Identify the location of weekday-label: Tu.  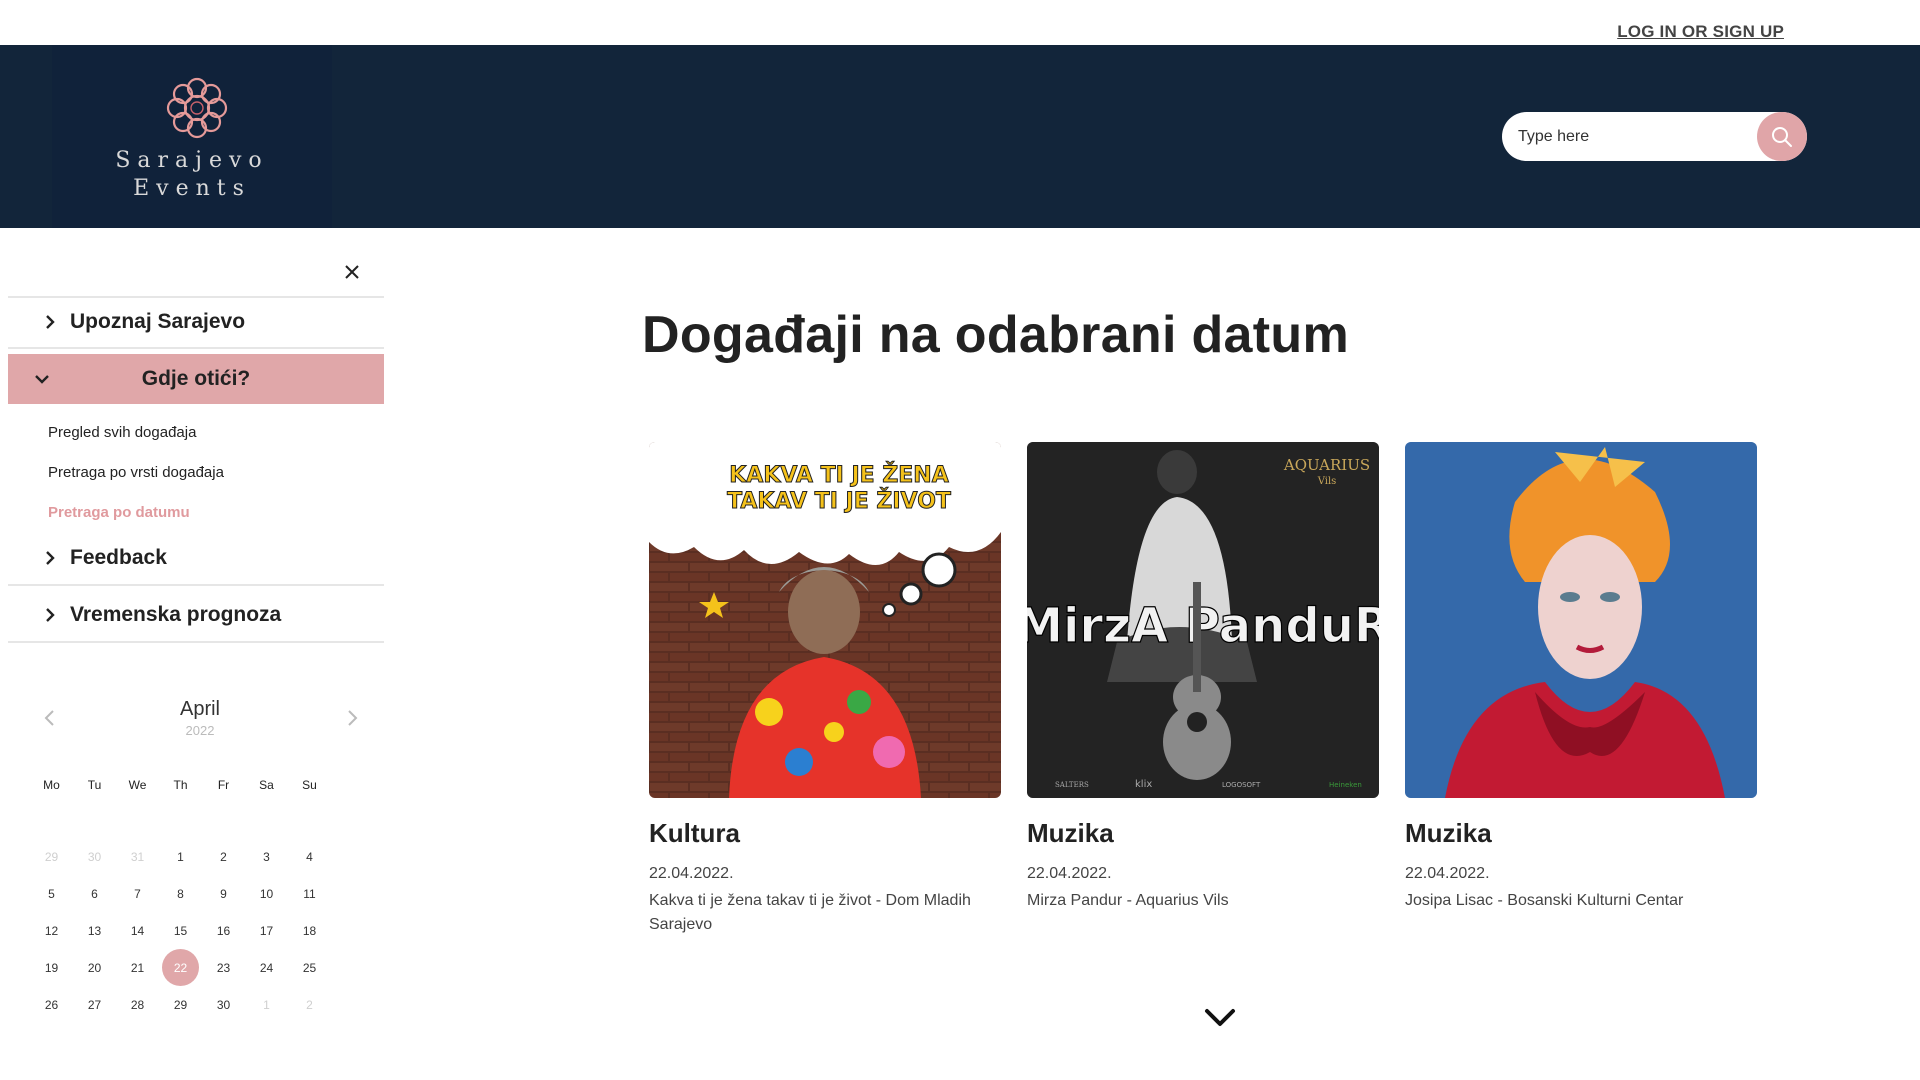
(94, 785).